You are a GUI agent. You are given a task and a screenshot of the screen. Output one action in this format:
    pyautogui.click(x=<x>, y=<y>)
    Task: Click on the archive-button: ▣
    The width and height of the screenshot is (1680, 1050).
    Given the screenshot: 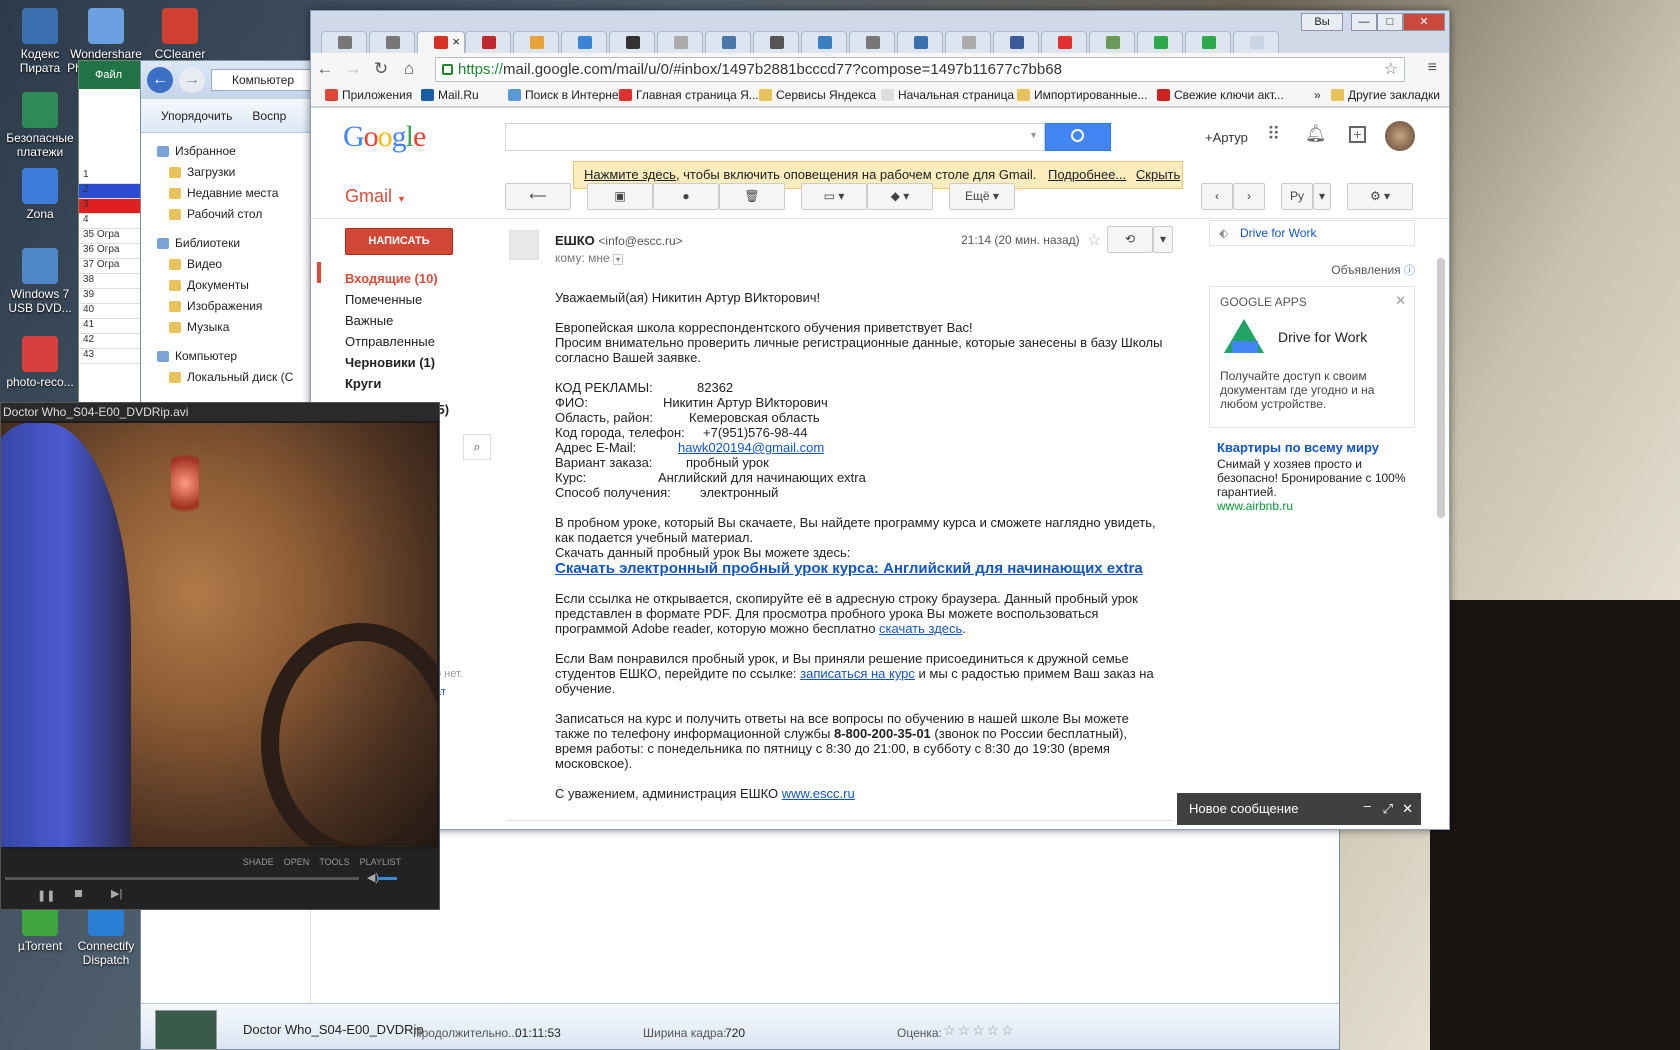 What is the action you would take?
    pyautogui.click(x=620, y=196)
    